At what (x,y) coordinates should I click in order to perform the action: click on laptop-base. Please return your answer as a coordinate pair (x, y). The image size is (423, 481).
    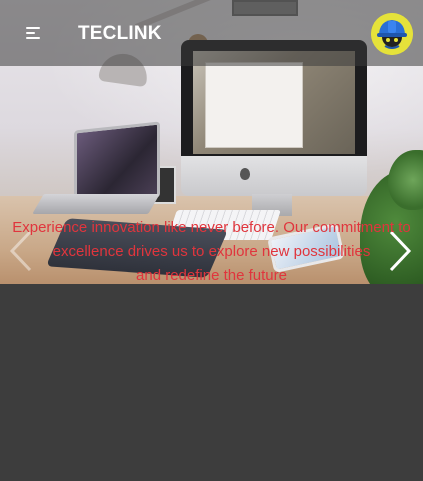
    Looking at the image, I should click on (96, 204).